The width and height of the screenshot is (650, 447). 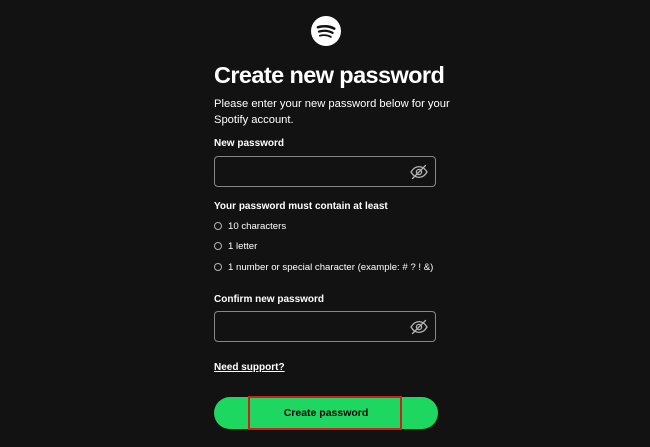 What do you see at coordinates (249, 367) in the screenshot?
I see `need-support-link: Need support?` at bounding box center [249, 367].